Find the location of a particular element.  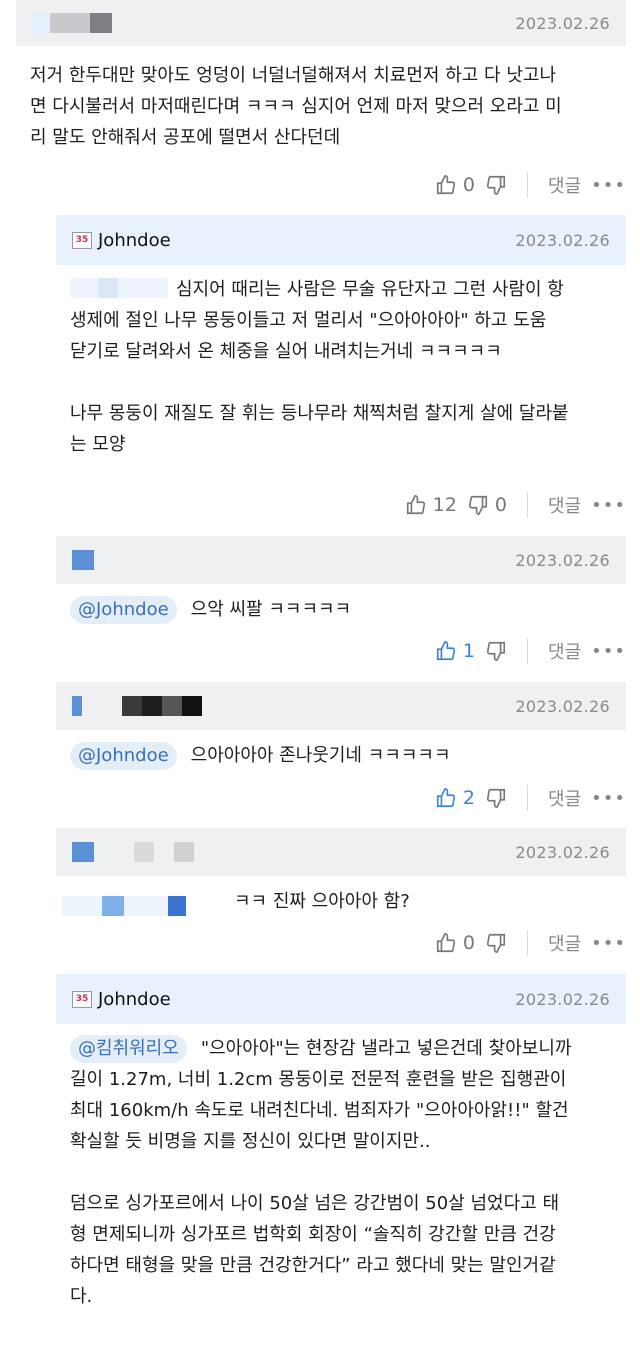

comment-3-body: @Johndoe 으악 씨팔 ㅋㅋㅋㅋㅋ is located at coordinates (348, 609).